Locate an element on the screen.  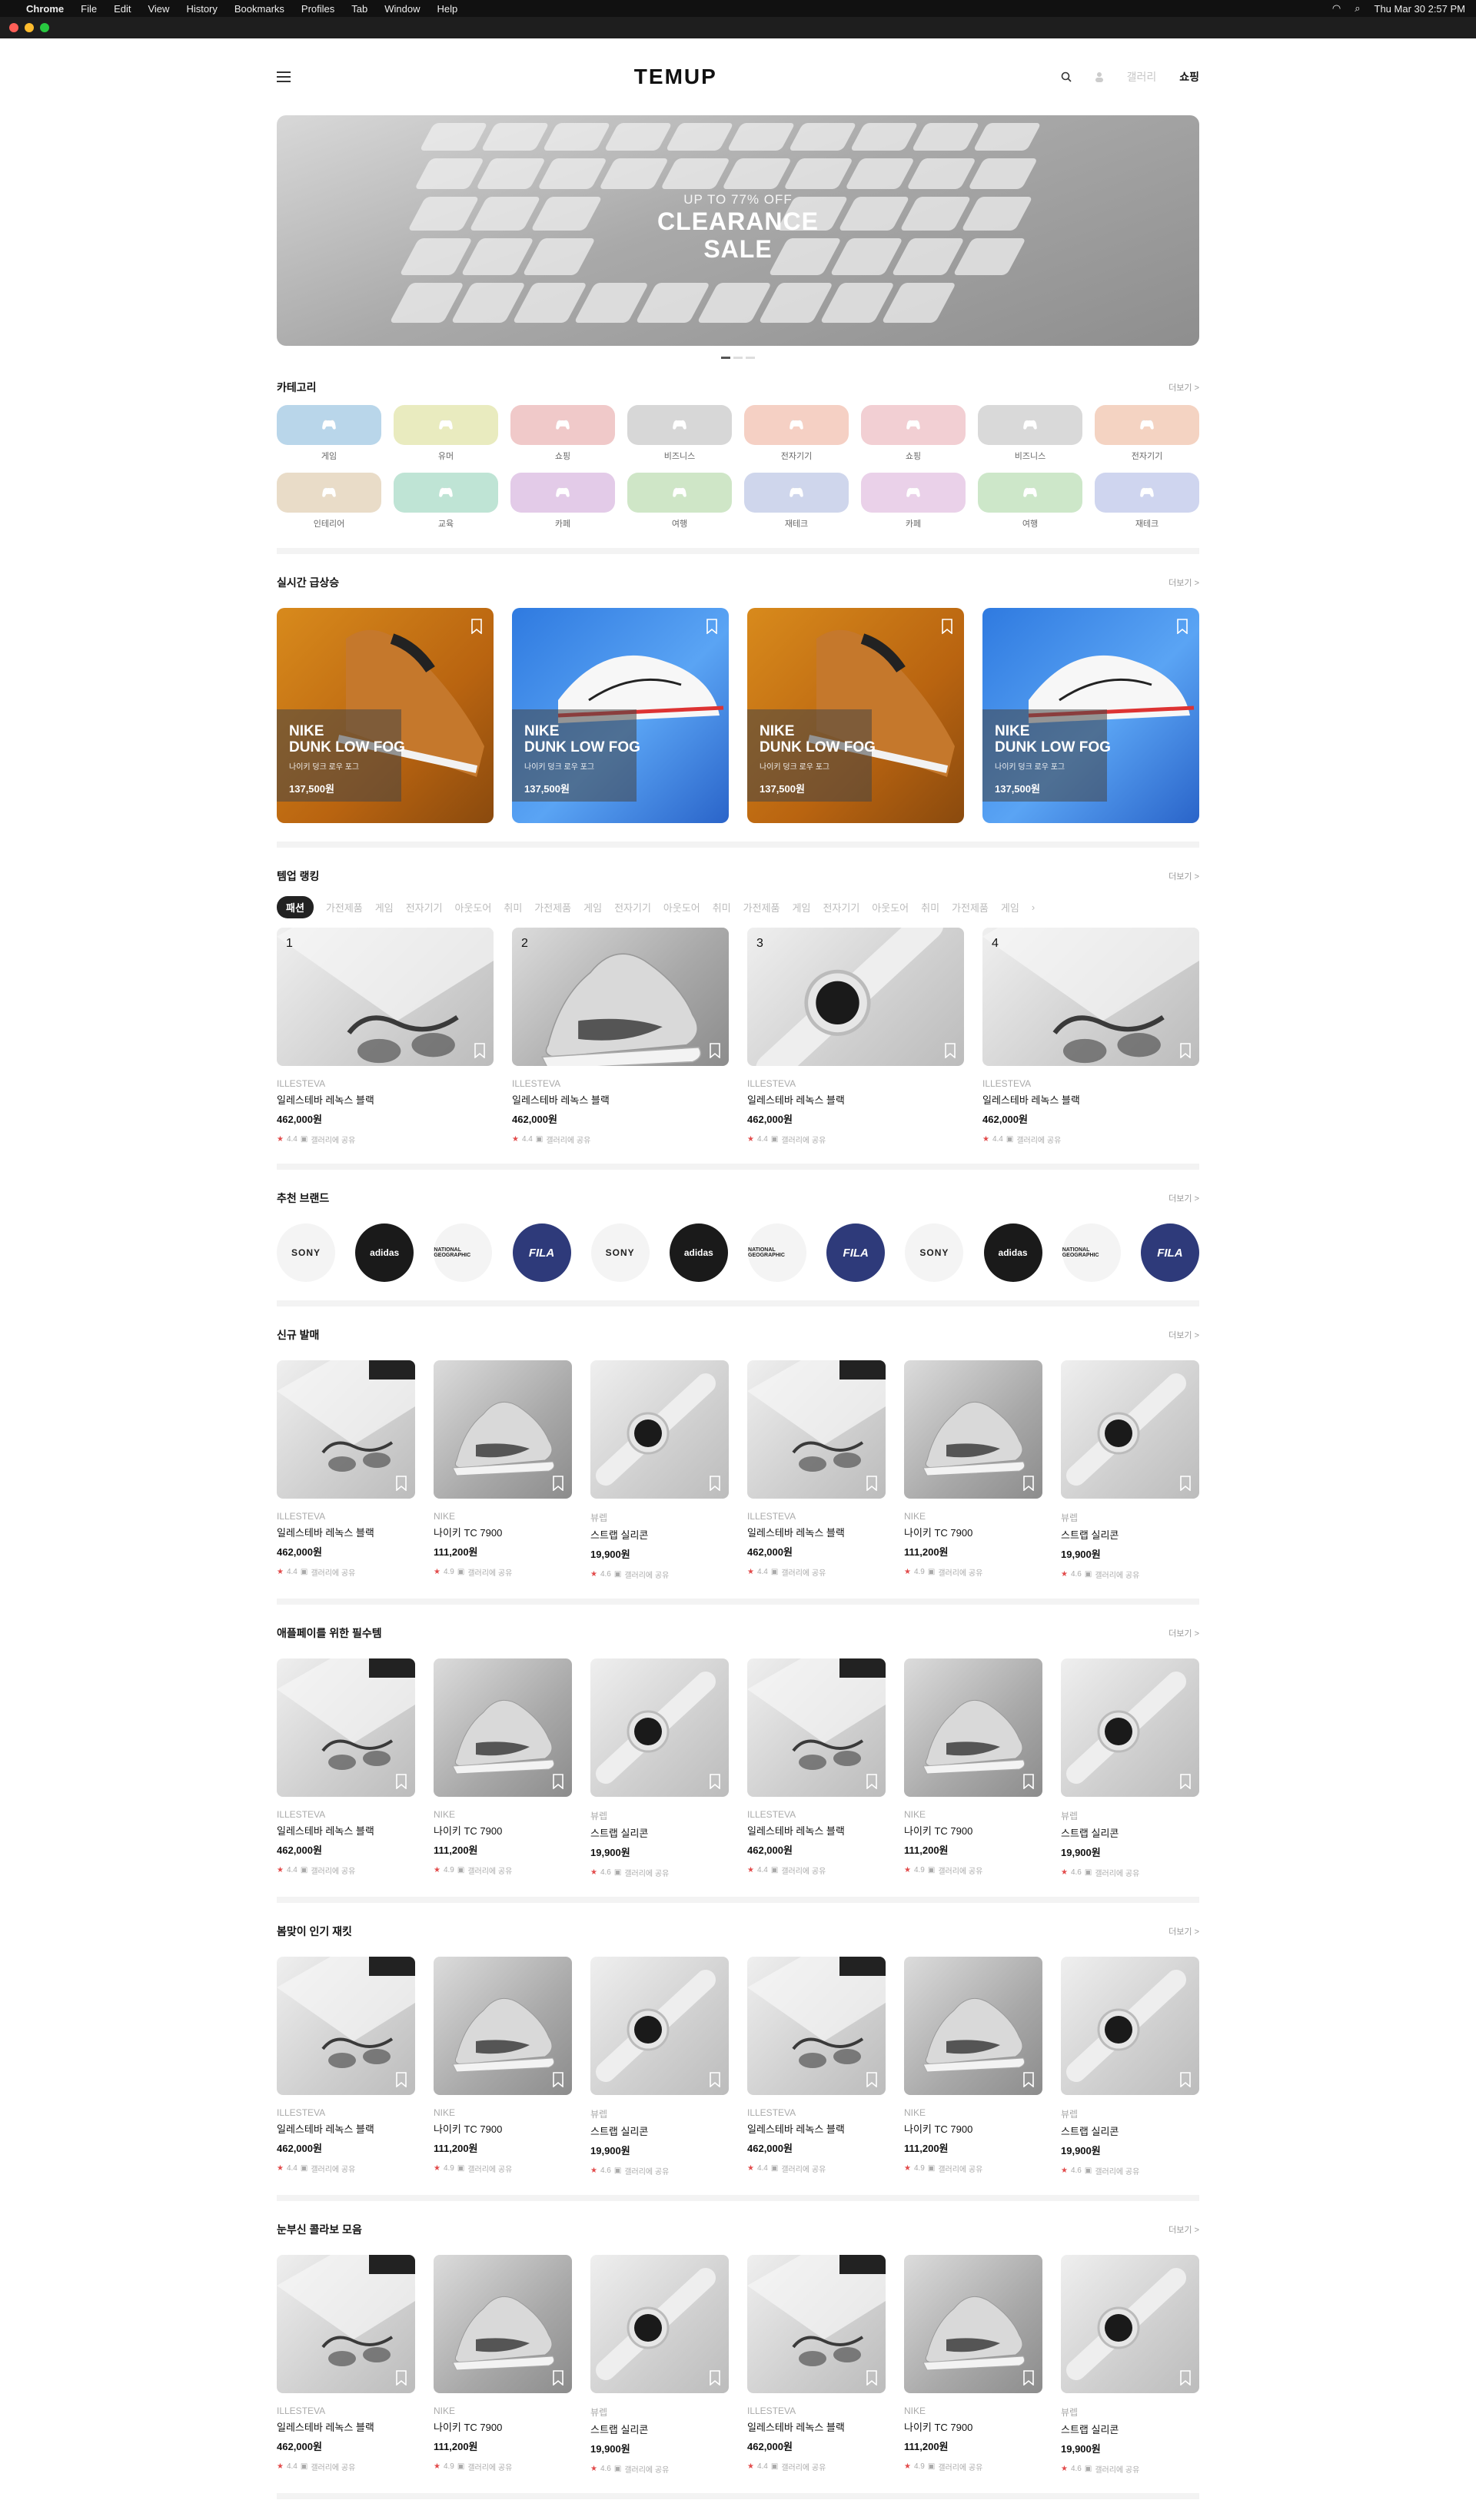
category-item: 🎮 카페 is located at coordinates (563, 502).